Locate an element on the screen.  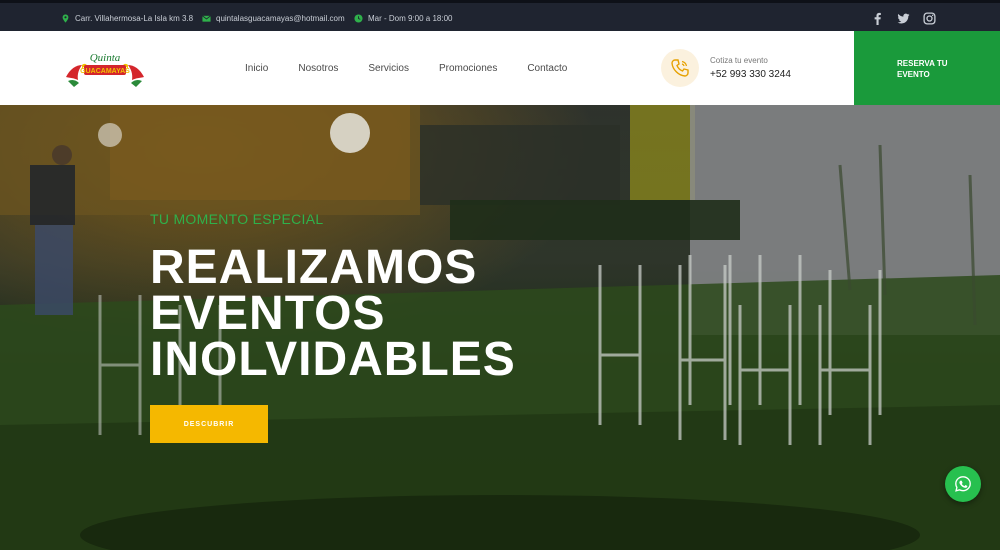
email-text: quintalasguacamayas@hotmail.com is located at coordinates (280, 18).